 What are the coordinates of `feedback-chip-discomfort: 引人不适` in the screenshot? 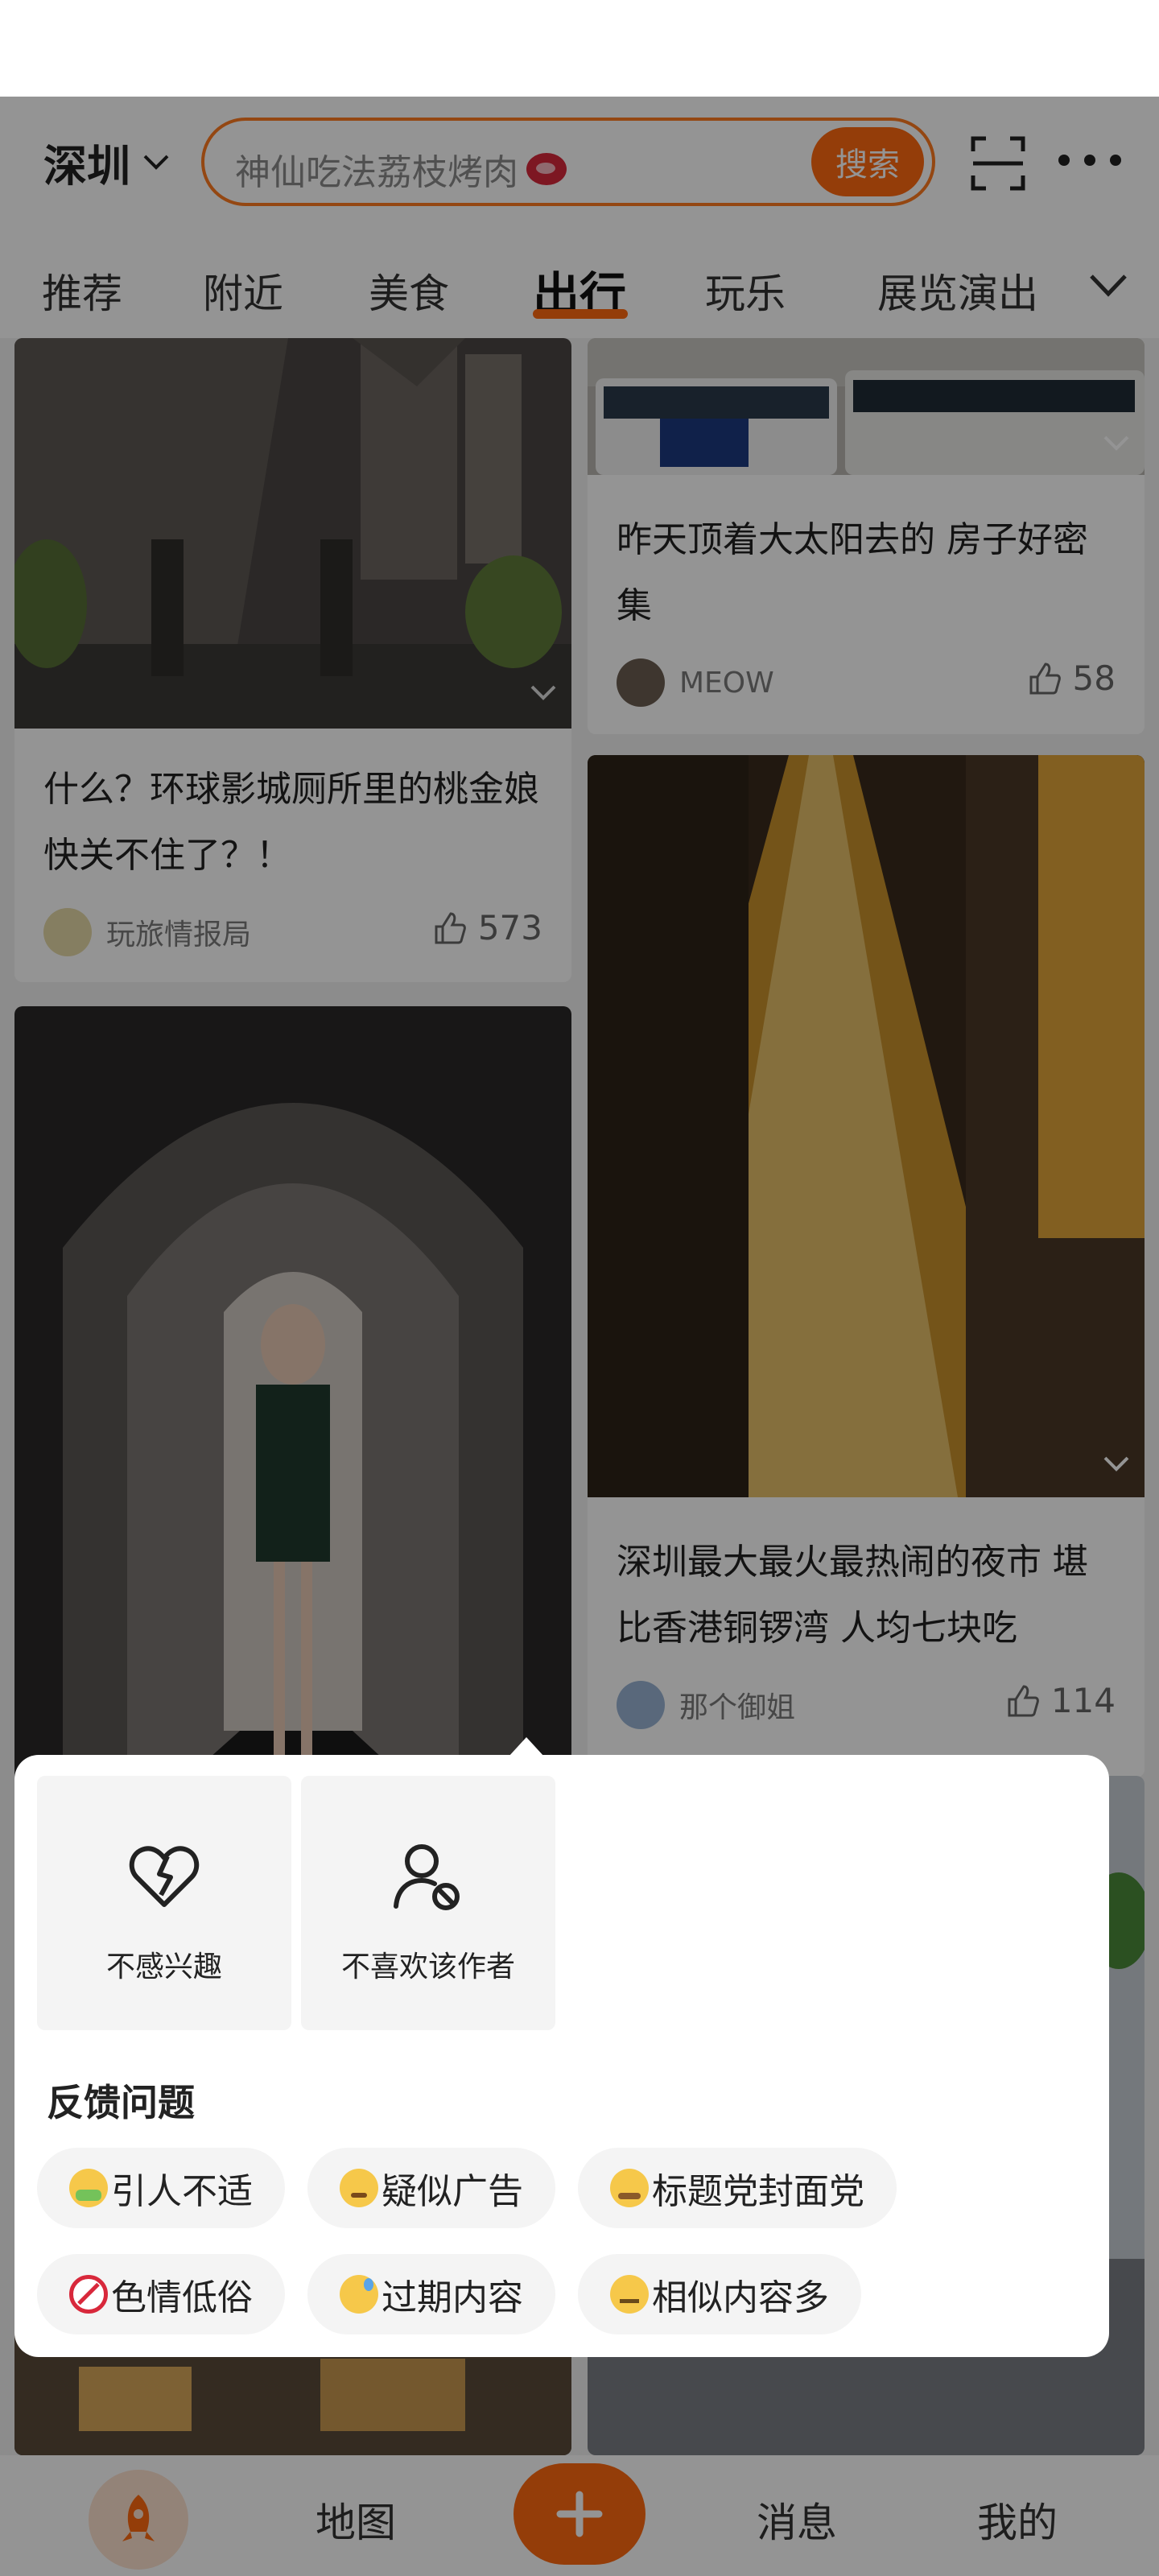 It's located at (161, 2188).